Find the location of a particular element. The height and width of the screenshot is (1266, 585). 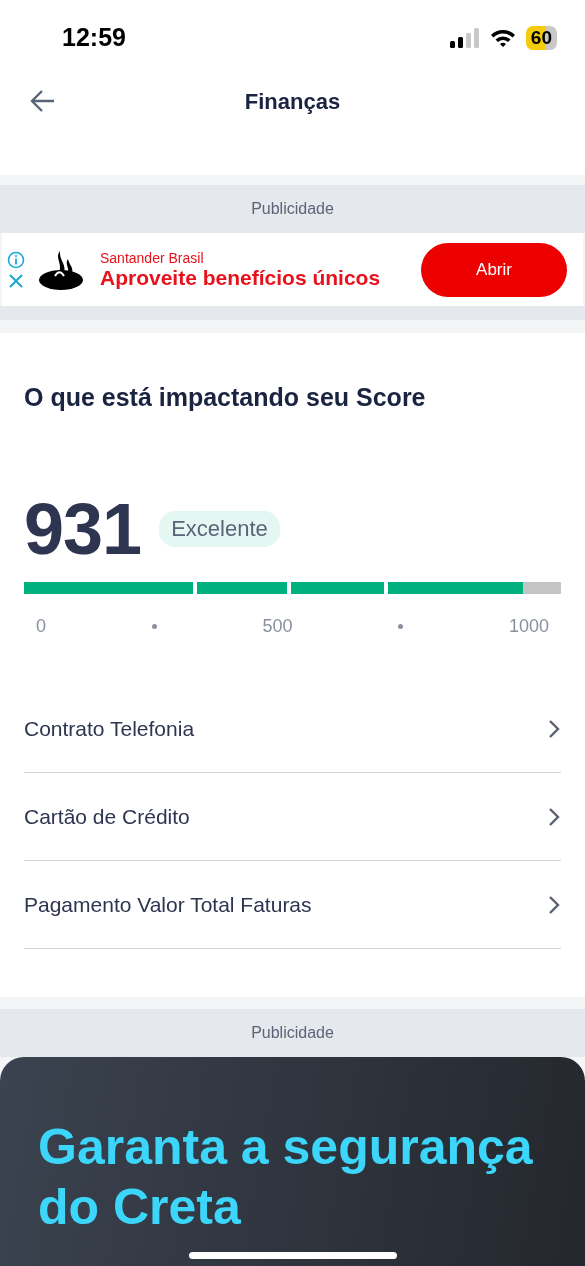

factor-row: Pagamento Valor Total Faturas is located at coordinates (292, 905).